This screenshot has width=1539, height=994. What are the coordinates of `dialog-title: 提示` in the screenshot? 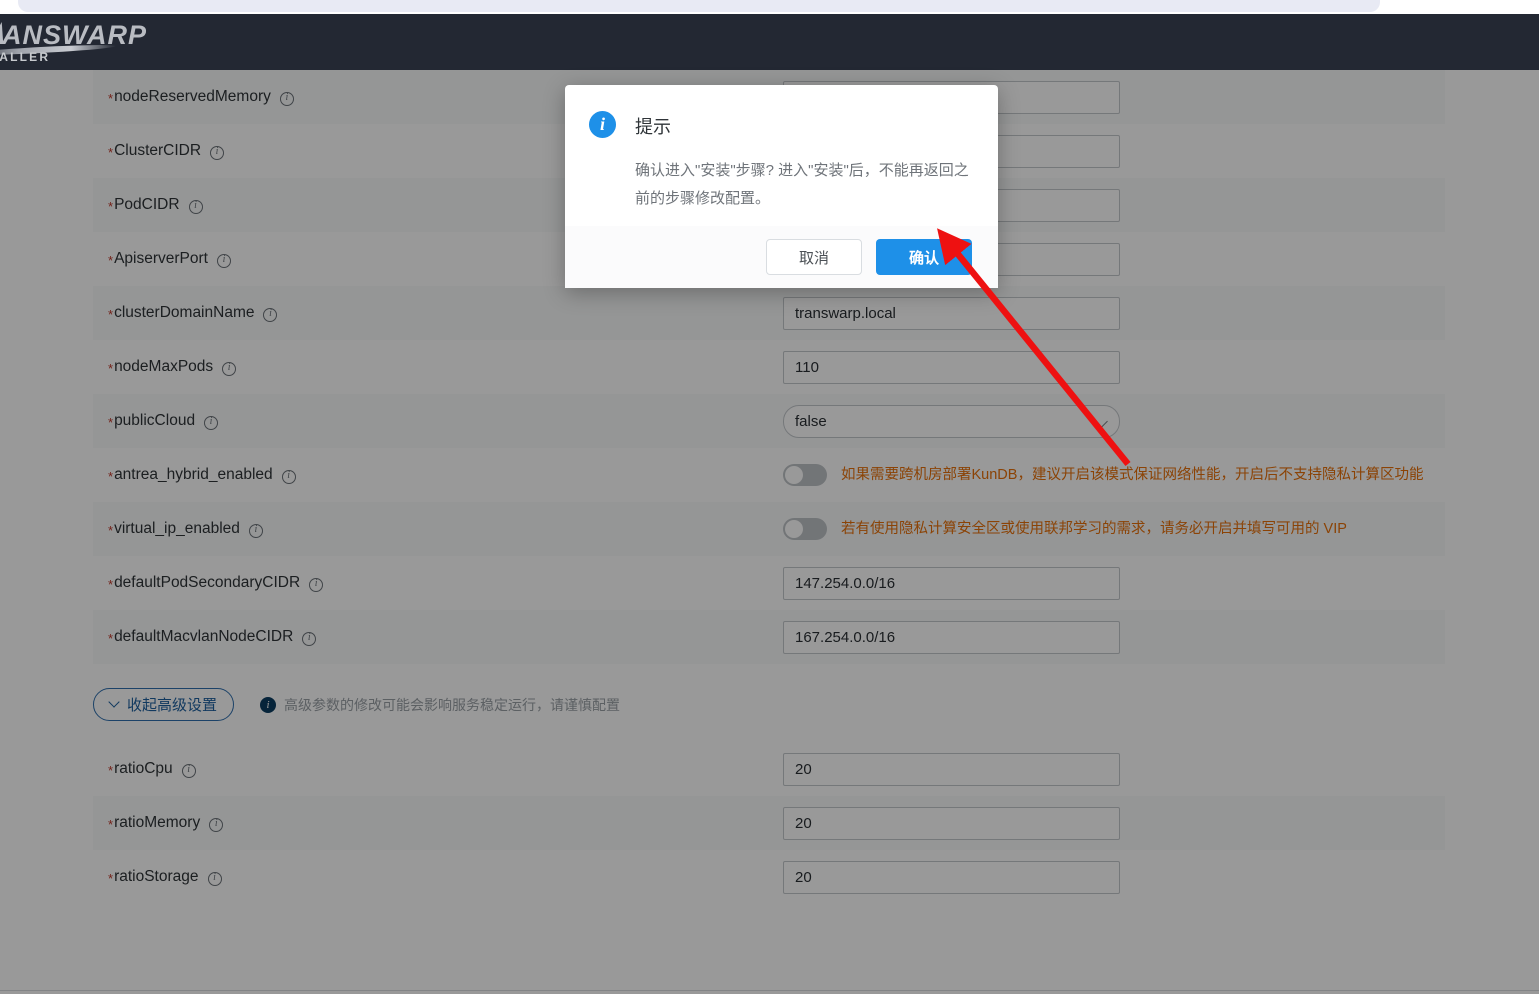 It's located at (653, 127).